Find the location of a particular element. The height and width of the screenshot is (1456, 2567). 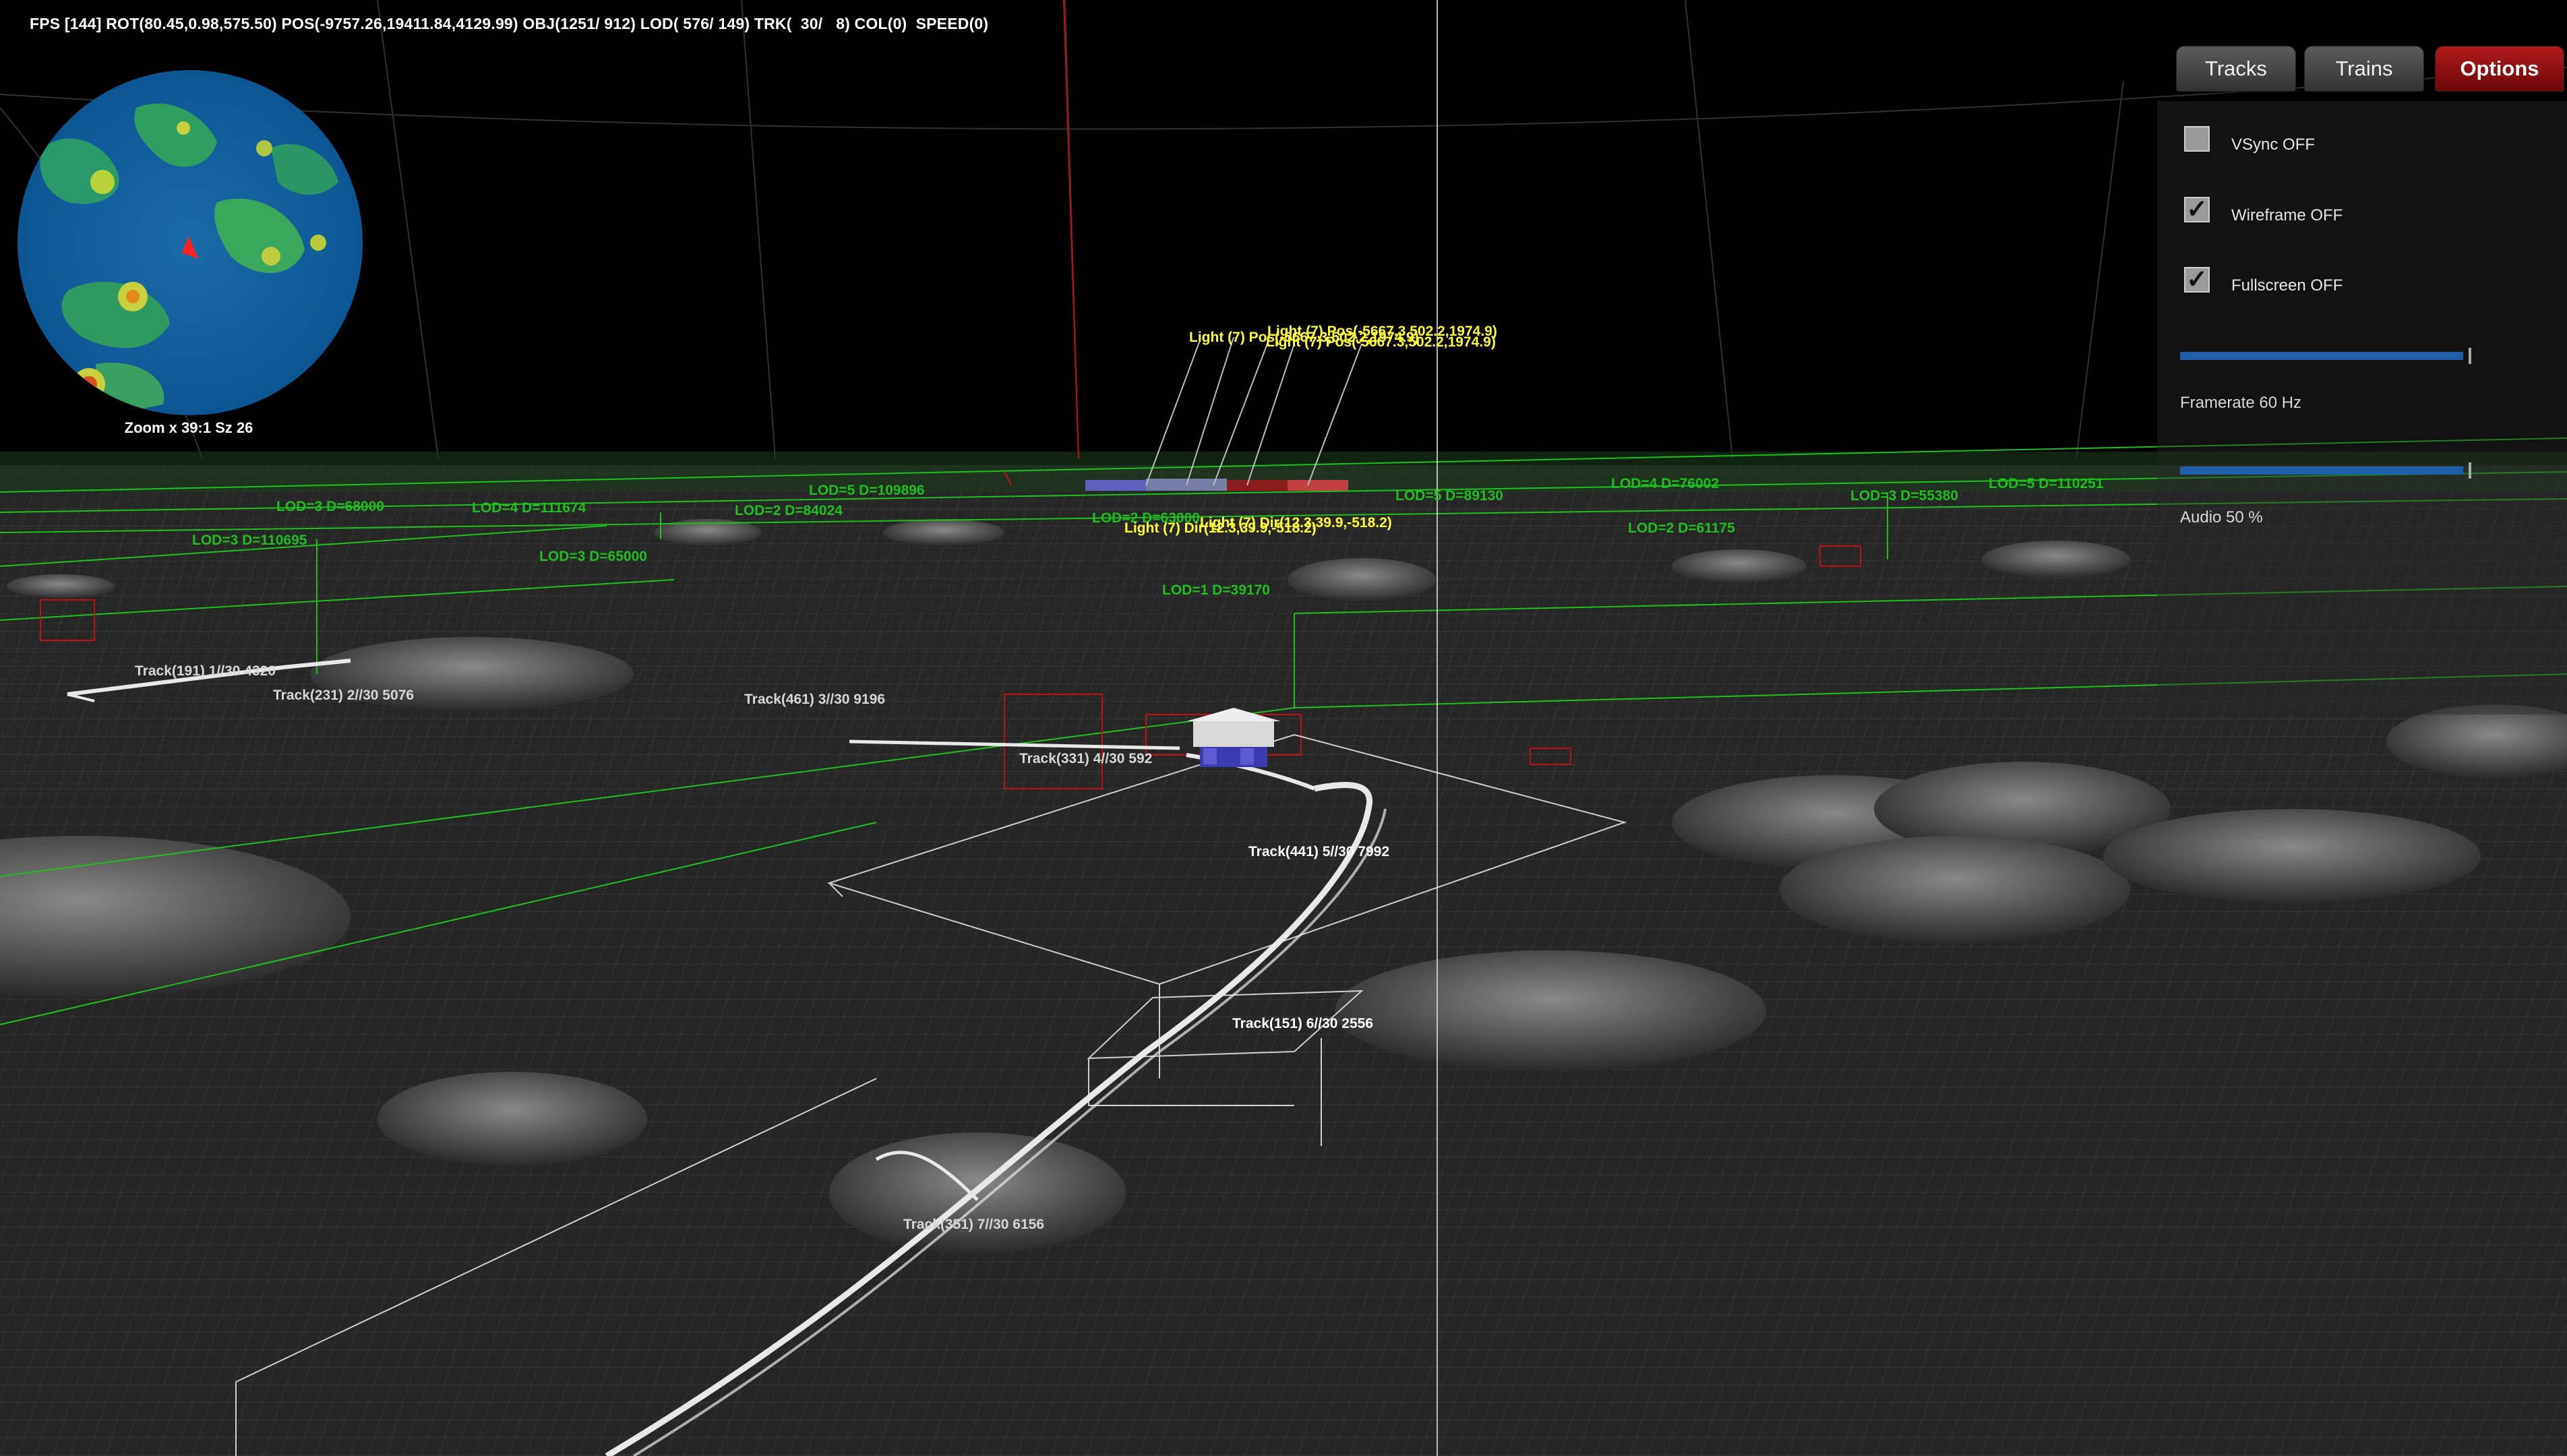

wireframe-checkbox: ✓ is located at coordinates (2197, 209).